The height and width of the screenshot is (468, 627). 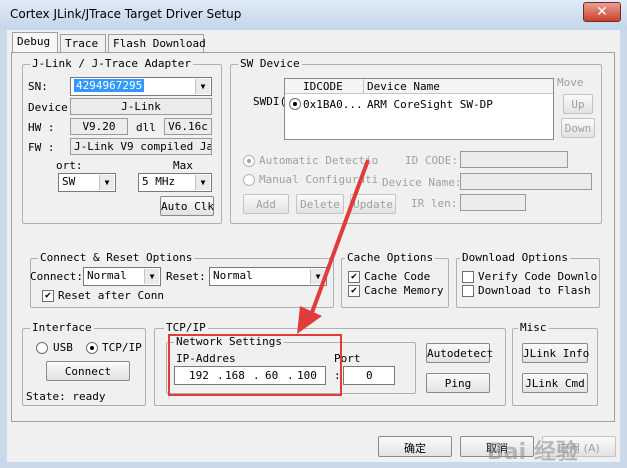 I want to click on max-clock-select: 5 MHz ▼, so click(x=175, y=182).